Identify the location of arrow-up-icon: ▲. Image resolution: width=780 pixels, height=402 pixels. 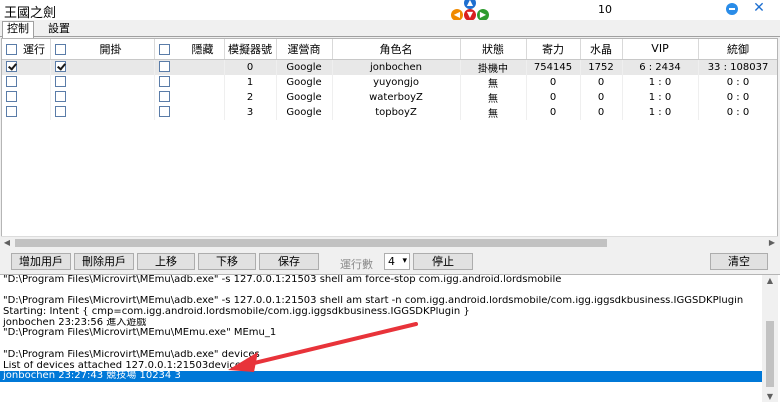
(470, 4).